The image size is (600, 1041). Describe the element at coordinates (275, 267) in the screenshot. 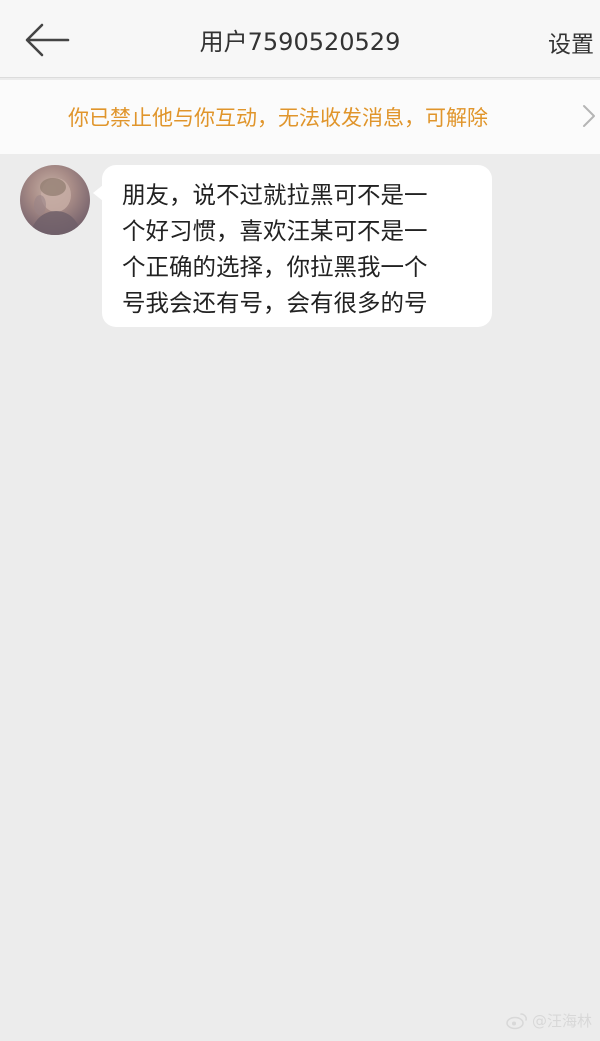

I see `message-line: 个正确的选择，你拉黑我一个` at that location.